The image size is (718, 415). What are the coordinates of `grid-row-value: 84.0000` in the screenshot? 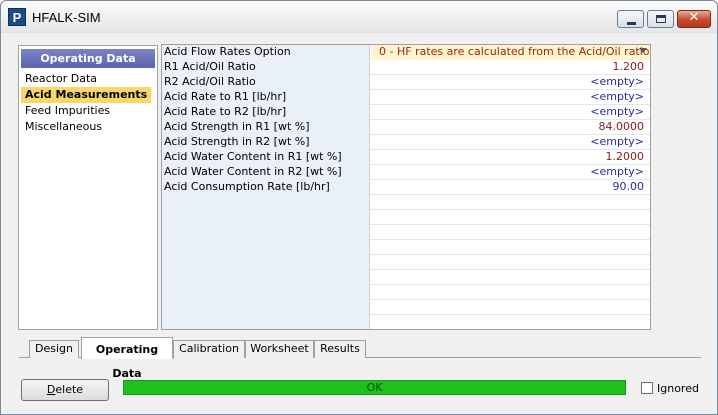 It's located at (510, 127).